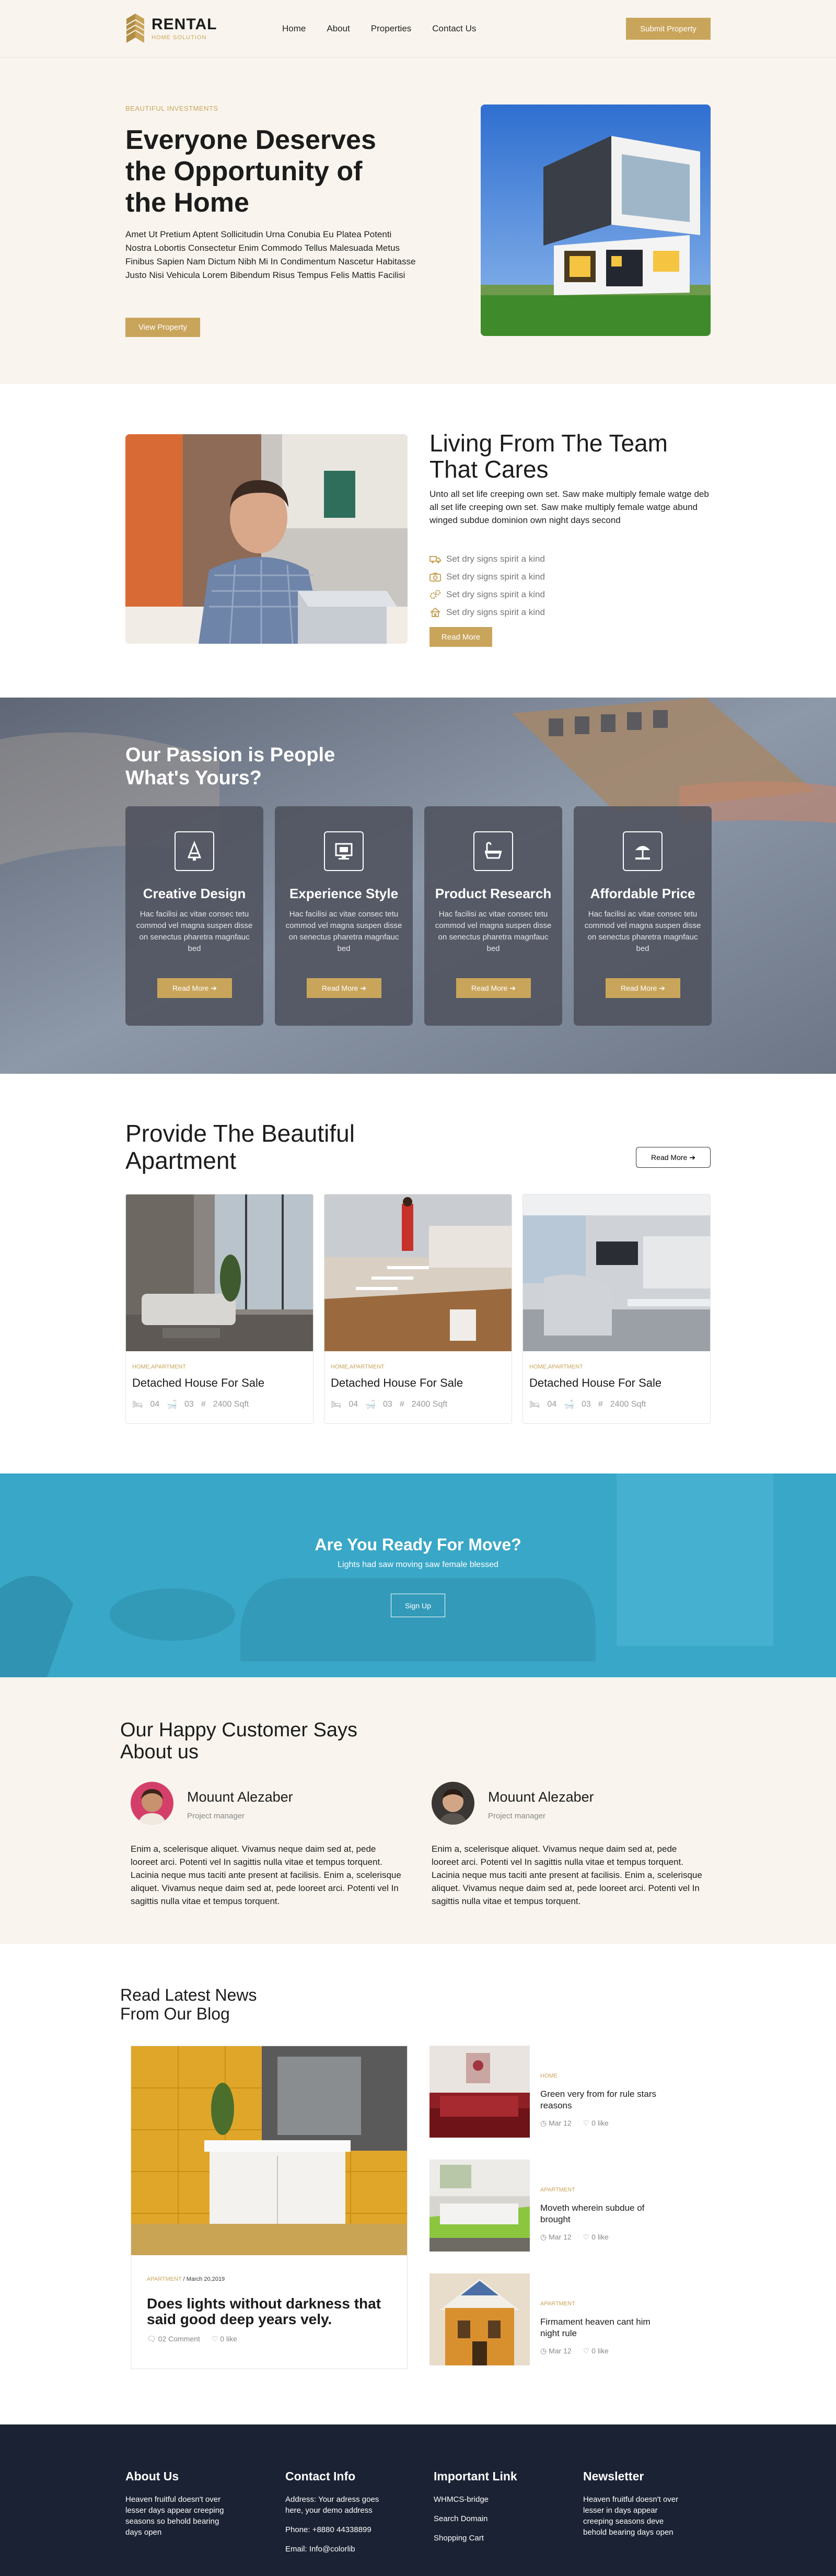 The image size is (836, 2576). I want to click on footer-link-search-domain: Search Domain, so click(494, 2518).